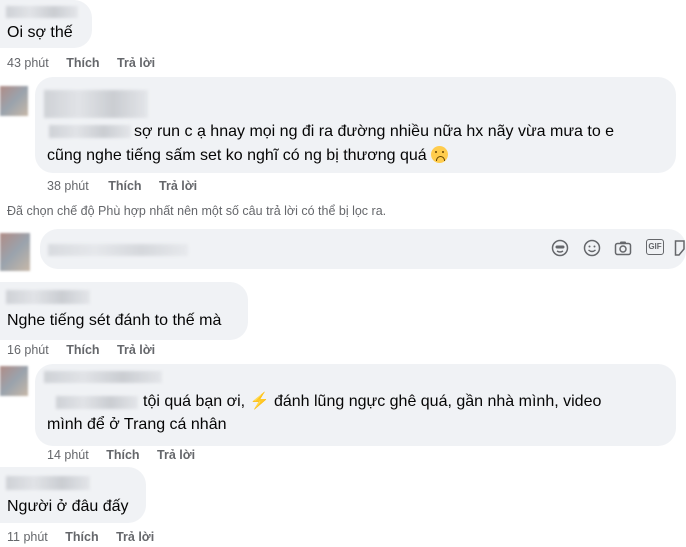 The image size is (686, 547). What do you see at coordinates (68, 455) in the screenshot?
I see `comment-time: 14 phút` at bounding box center [68, 455].